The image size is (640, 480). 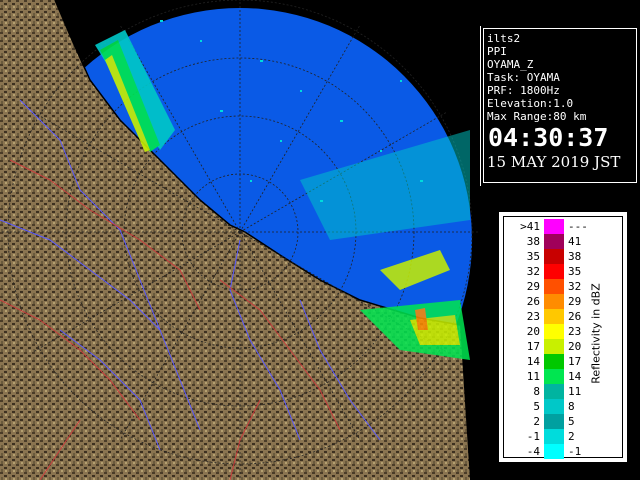 What do you see at coordinates (533, 286) in the screenshot?
I see `legend-low-label: 29` at bounding box center [533, 286].